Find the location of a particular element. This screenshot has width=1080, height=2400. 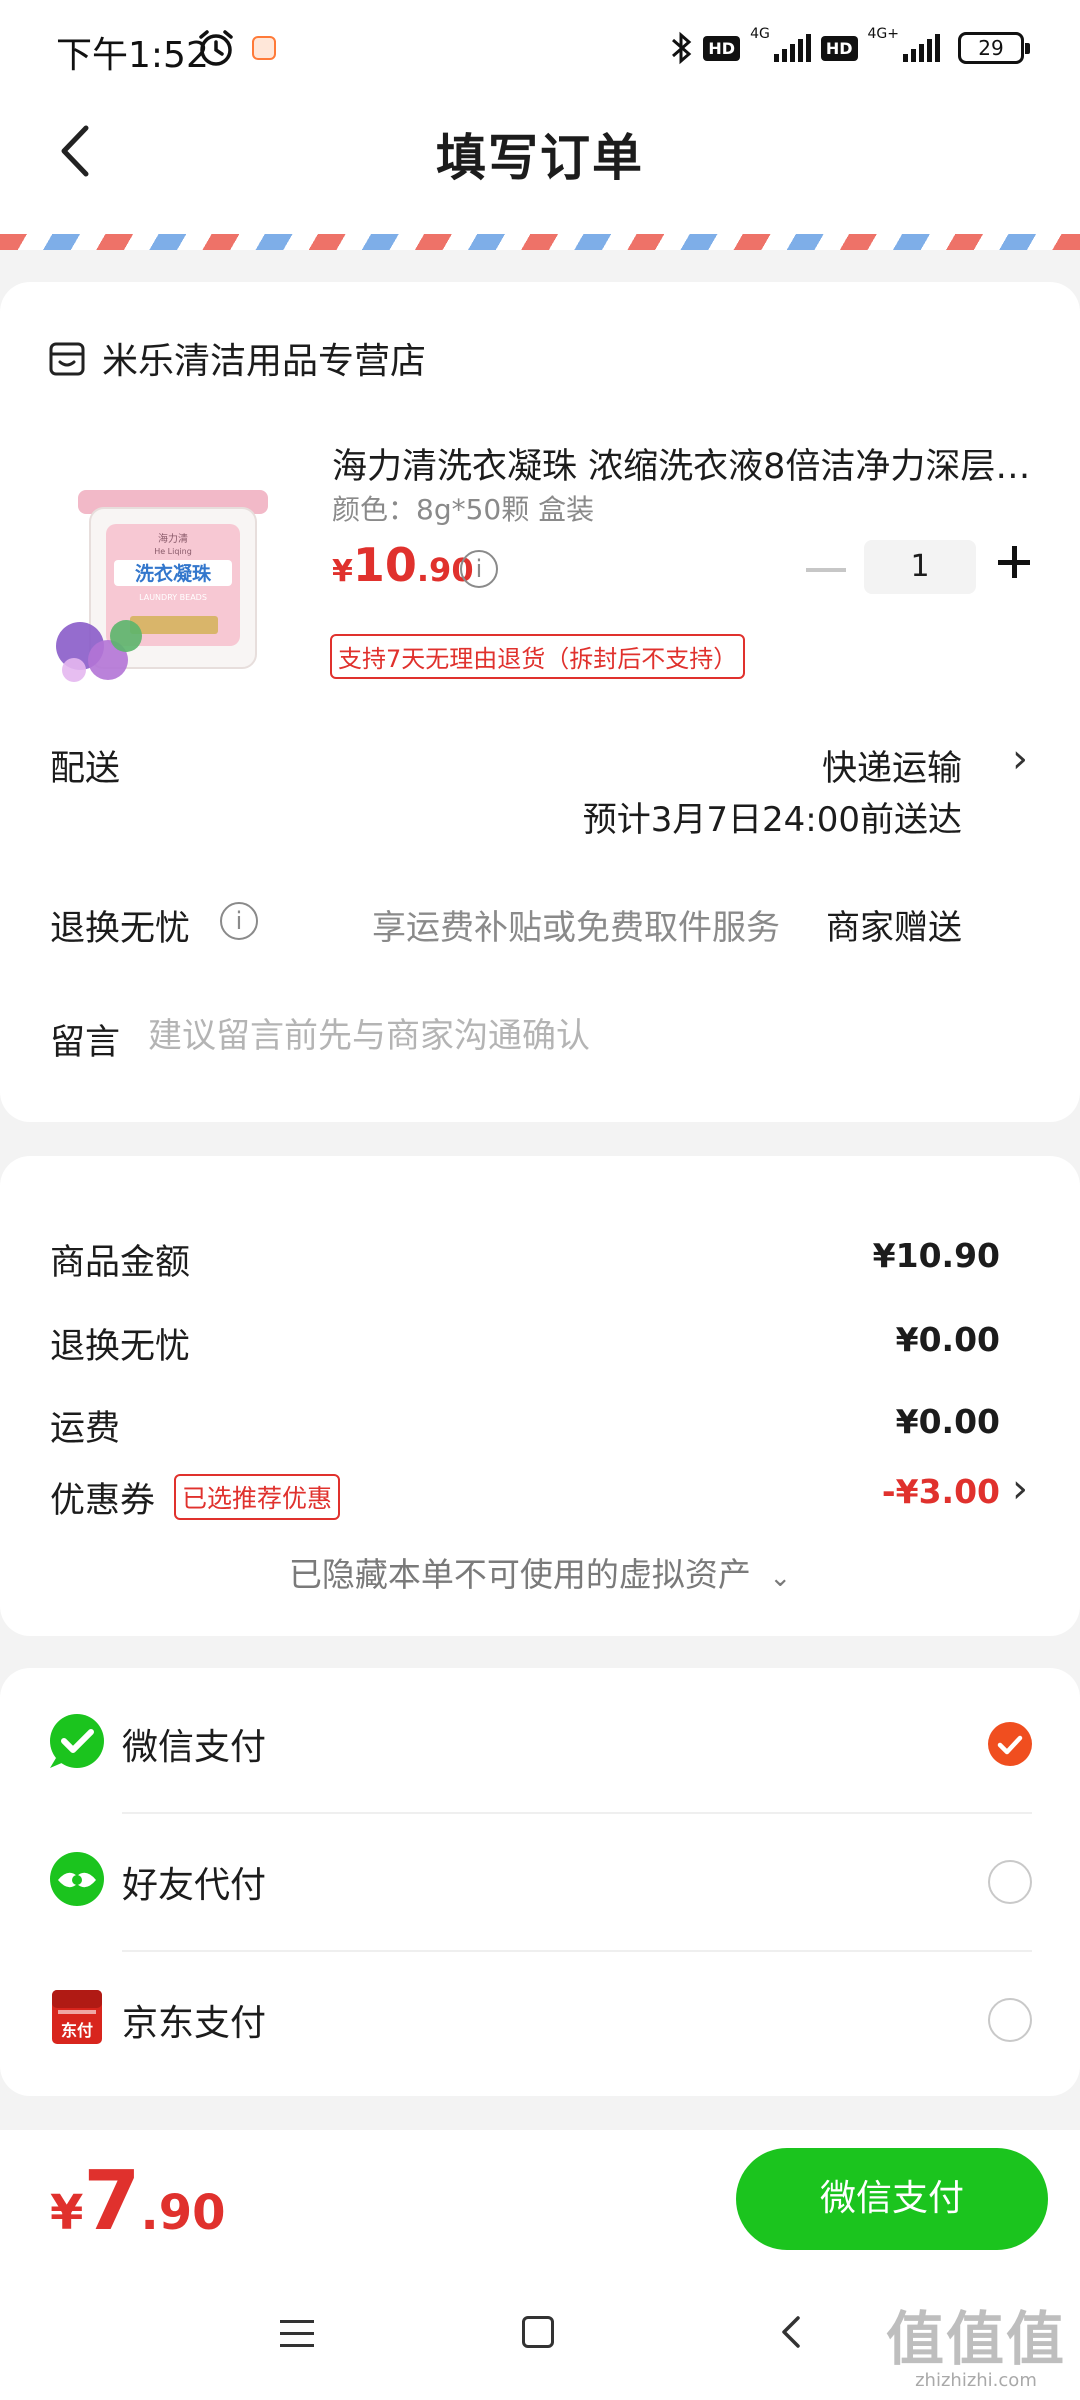

page-header: 填写订单 is located at coordinates (540, 171).